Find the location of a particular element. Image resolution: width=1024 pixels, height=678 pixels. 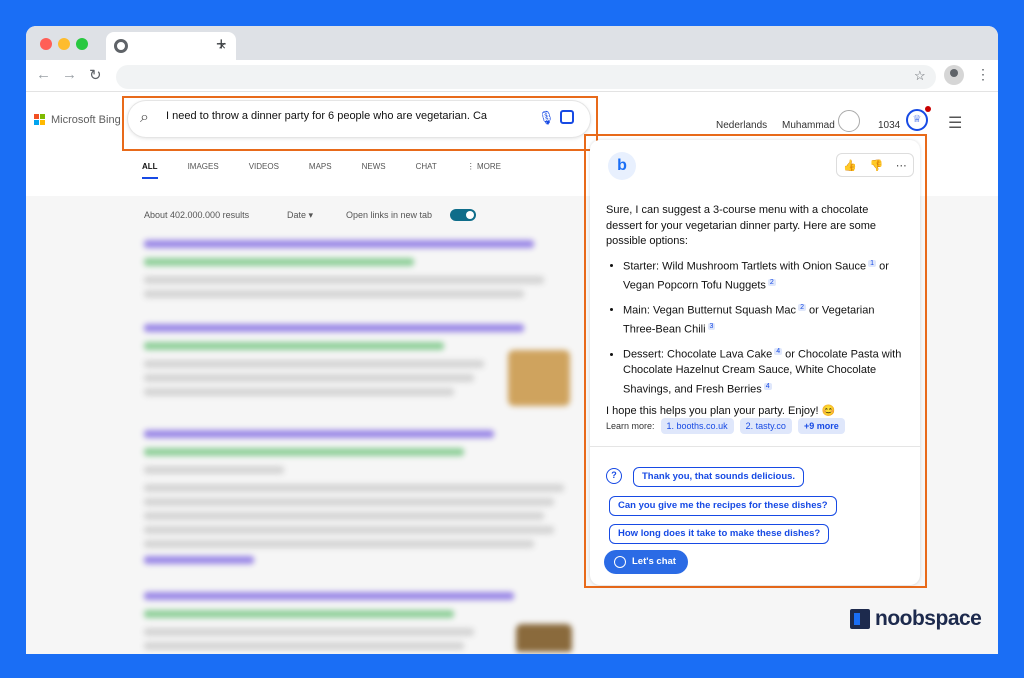

bing-chat-icon: b is located at coordinates (622, 166).